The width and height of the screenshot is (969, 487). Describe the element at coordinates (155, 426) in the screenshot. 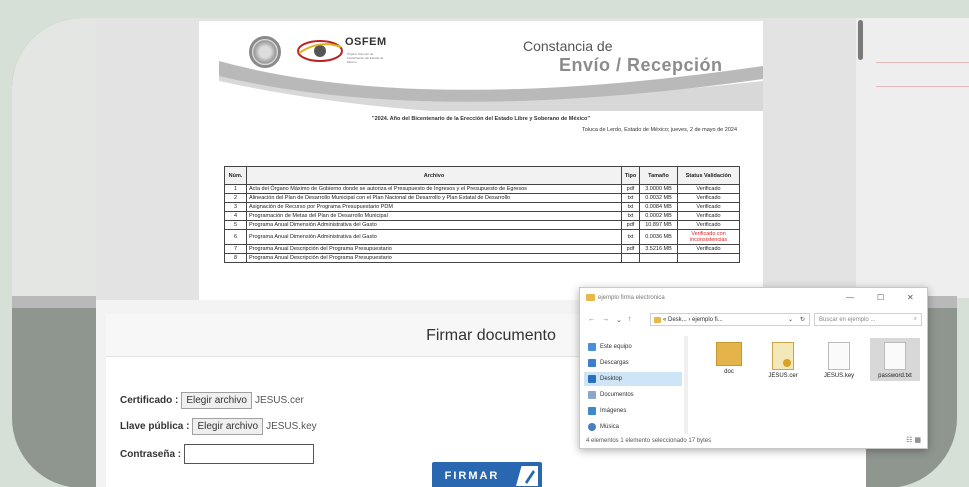

I see `public-key-label: Llave pública :` at that location.